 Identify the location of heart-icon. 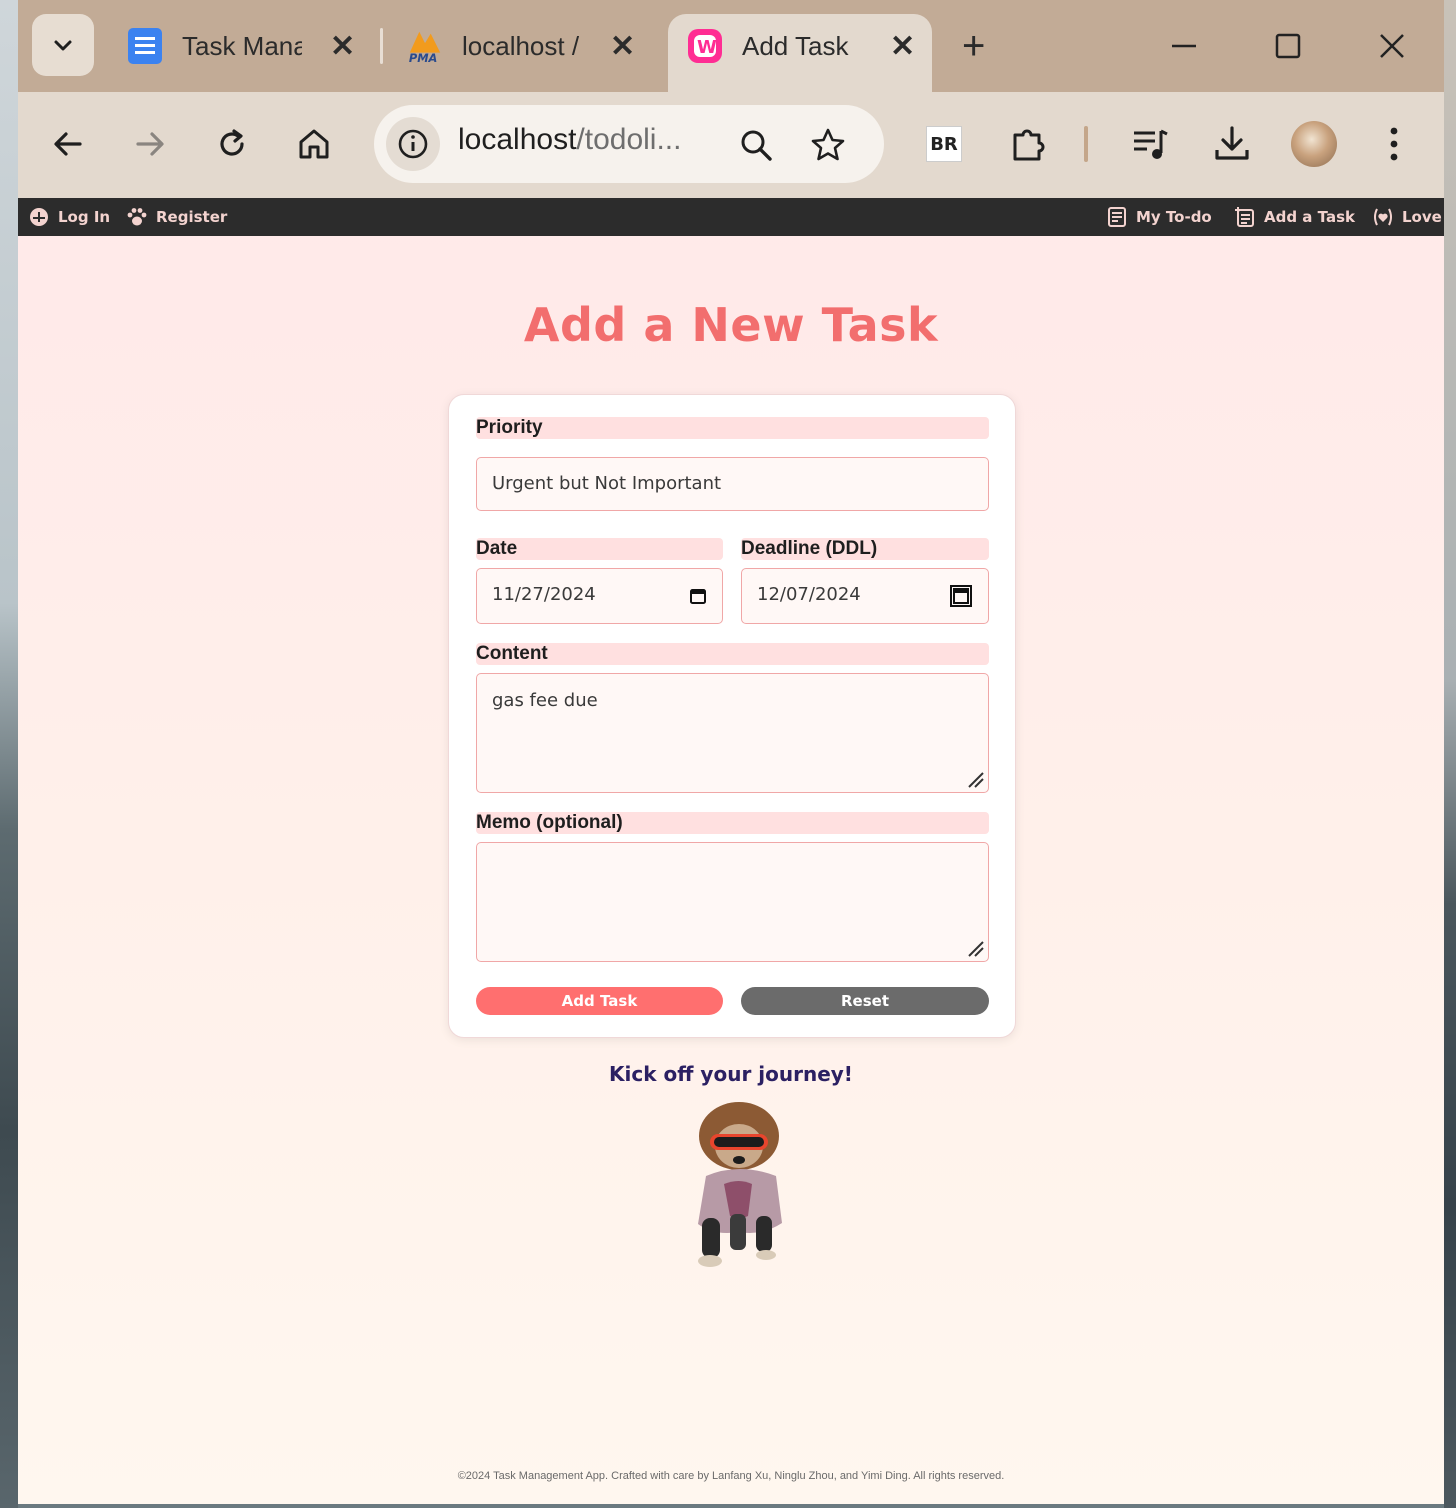
(1383, 217).